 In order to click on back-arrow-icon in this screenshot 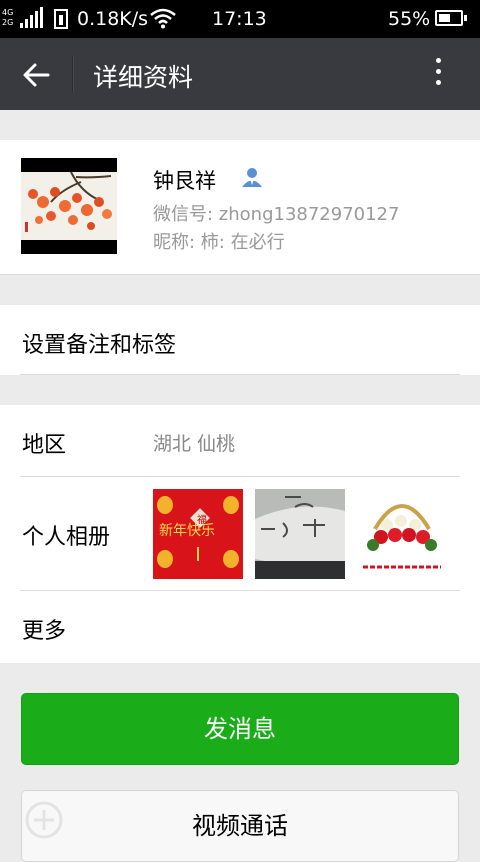, I will do `click(36, 75)`.